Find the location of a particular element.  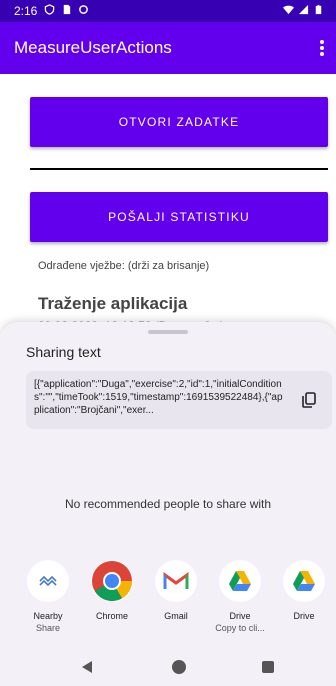

gmail-icon is located at coordinates (176, 580).